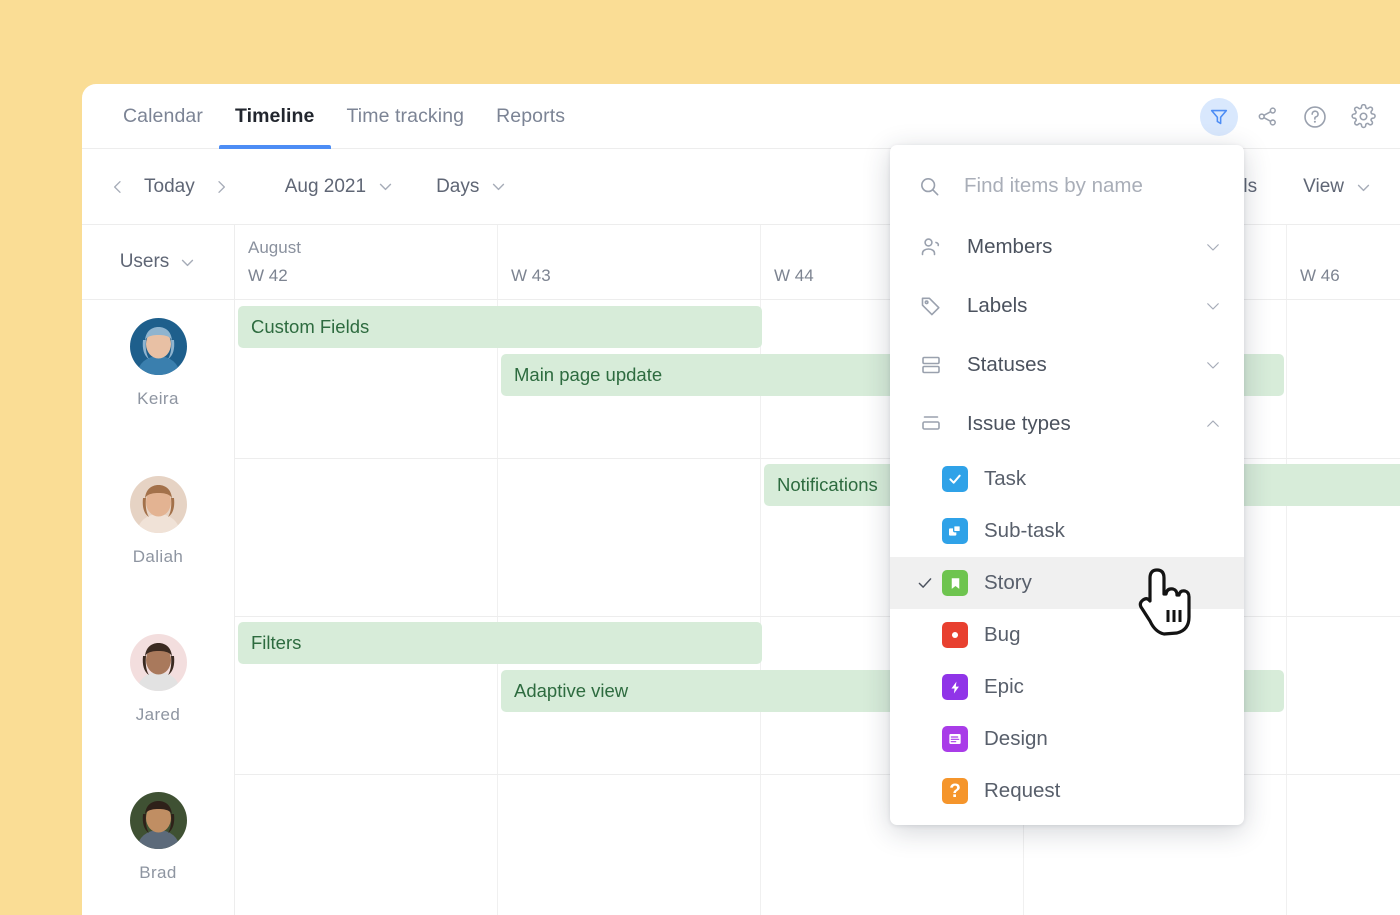 The width and height of the screenshot is (1400, 915). Describe the element at coordinates (1067, 246) in the screenshot. I see `filter-group-members: Members` at that location.